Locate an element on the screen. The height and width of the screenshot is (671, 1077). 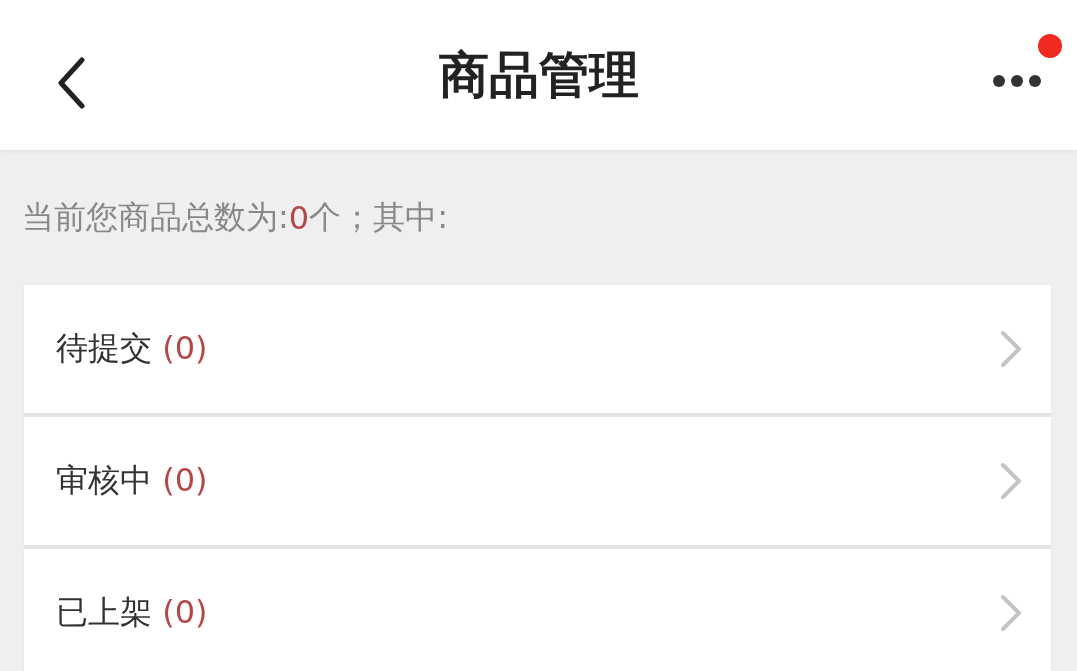
page-title: 商品管理 is located at coordinates (538, 75).